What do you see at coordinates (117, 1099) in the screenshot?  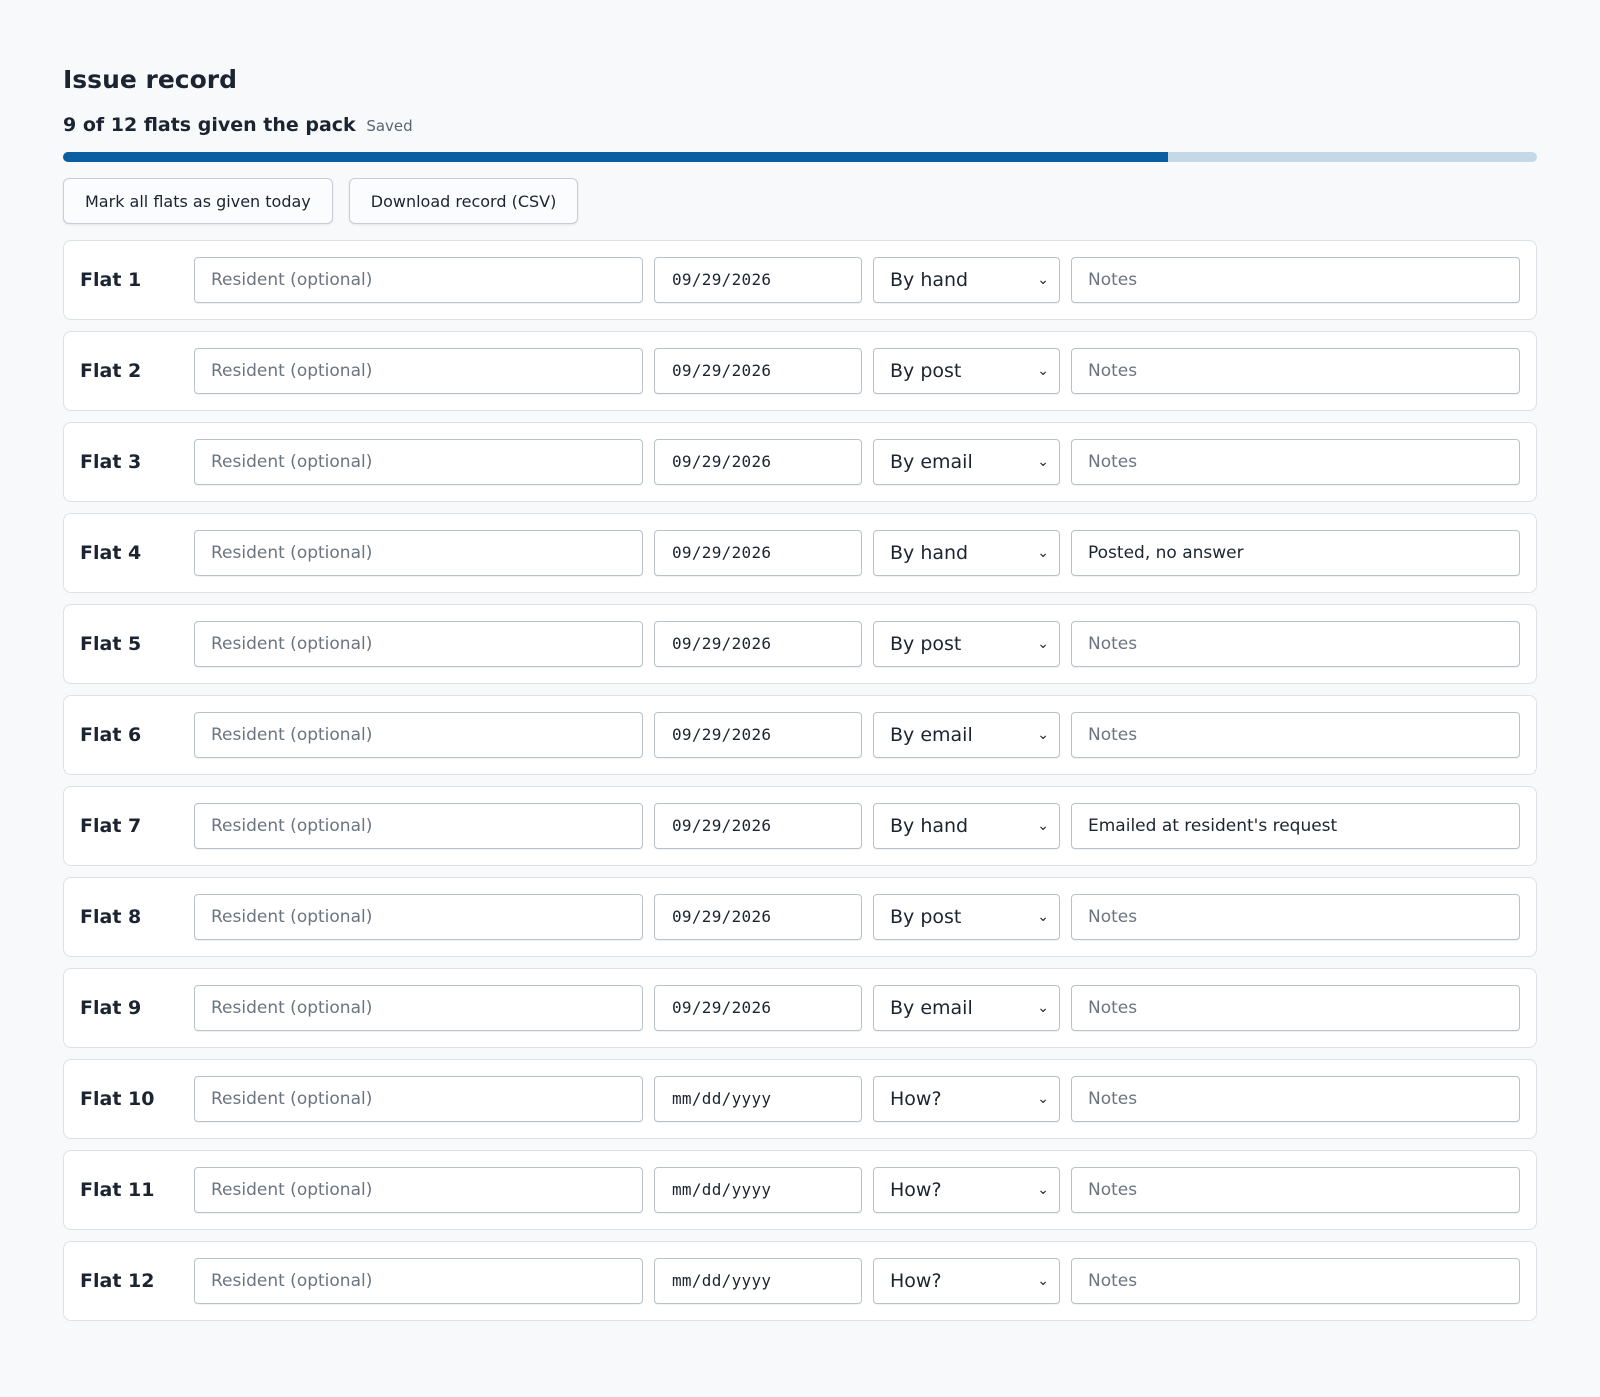 I see `flat-label: Flat 10` at bounding box center [117, 1099].